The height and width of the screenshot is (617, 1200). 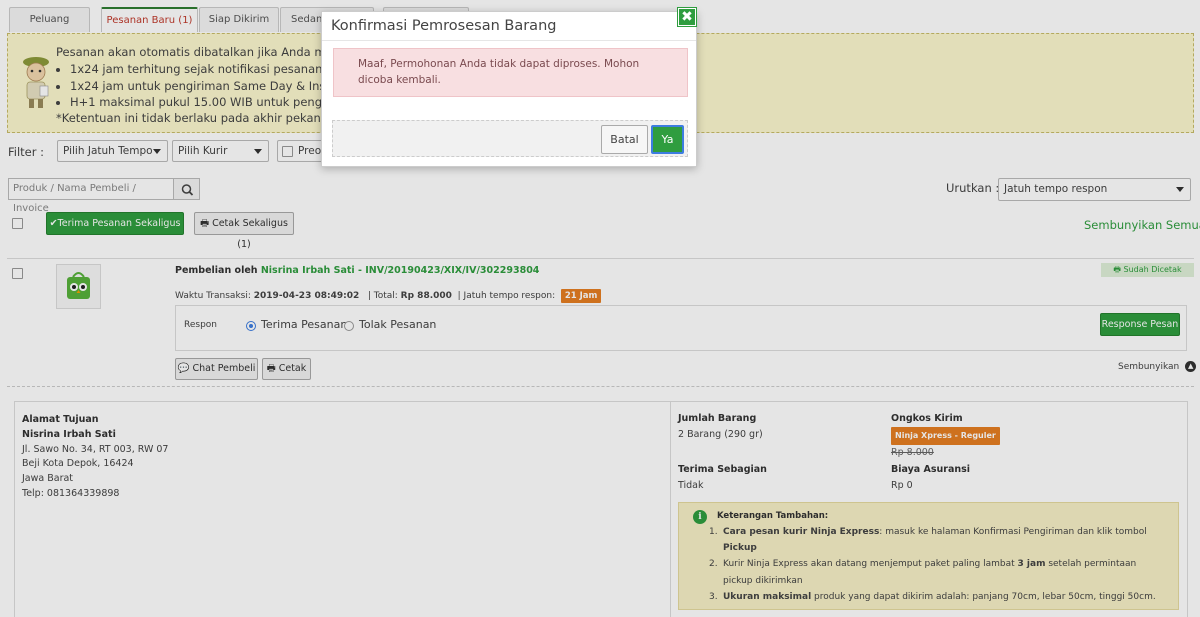 What do you see at coordinates (624, 139) in the screenshot?
I see `batal-button: Batal` at bounding box center [624, 139].